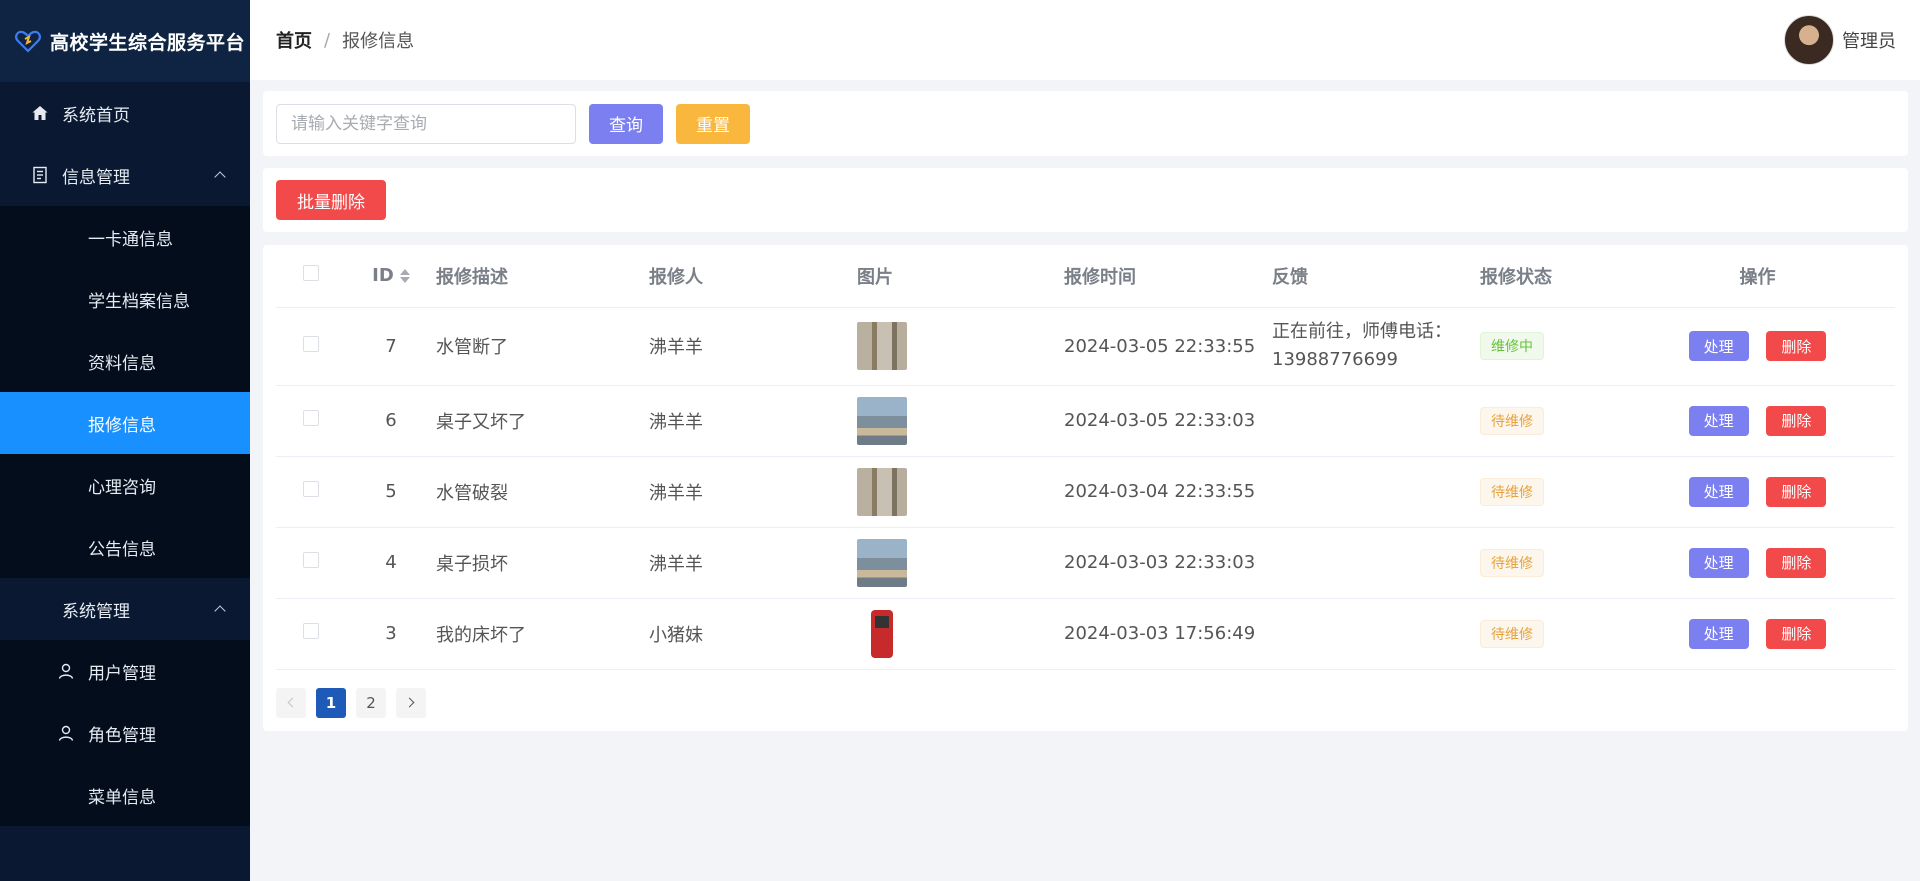 This screenshot has height=881, width=1920. I want to click on top-header: 首页 / 报修信息 管理员, so click(1085, 40).